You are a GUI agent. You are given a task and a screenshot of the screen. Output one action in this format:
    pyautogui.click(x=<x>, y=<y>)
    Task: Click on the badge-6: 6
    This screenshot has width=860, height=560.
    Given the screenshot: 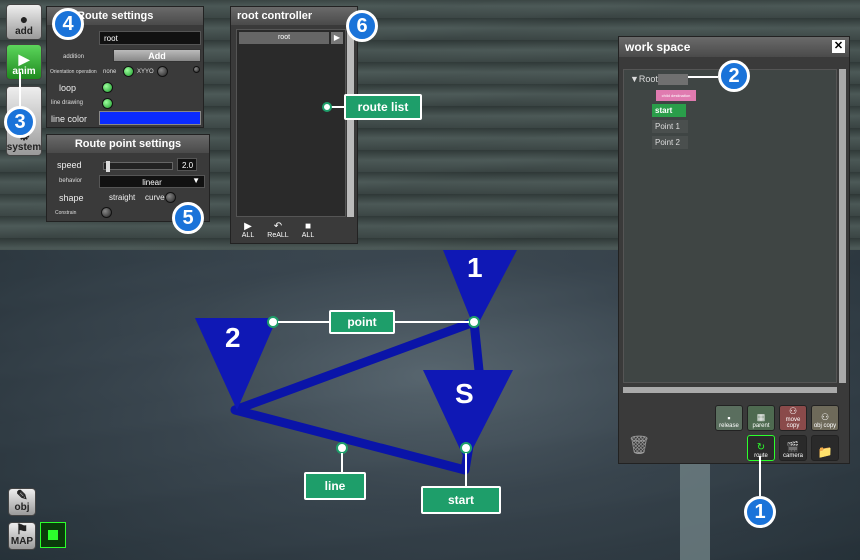 What is the action you would take?
    pyautogui.click(x=362, y=26)
    